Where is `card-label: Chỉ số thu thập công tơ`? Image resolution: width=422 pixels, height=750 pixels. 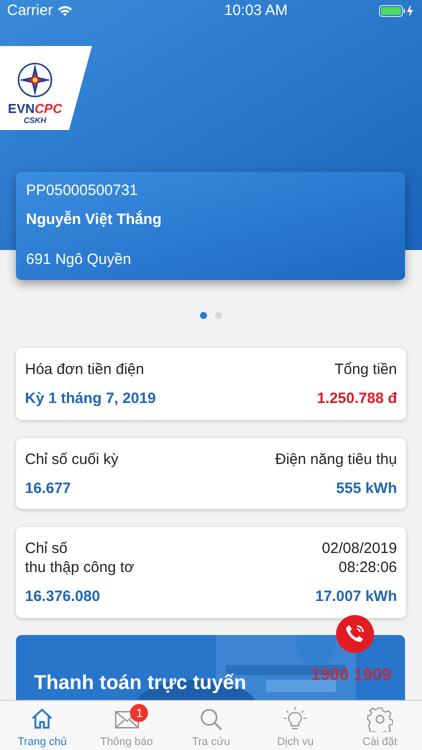 card-label: Chỉ số thu thập công tơ is located at coordinates (79, 558).